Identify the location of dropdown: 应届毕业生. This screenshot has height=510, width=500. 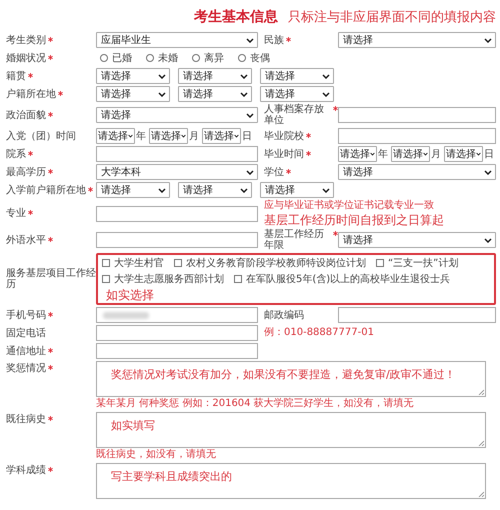
(177, 40).